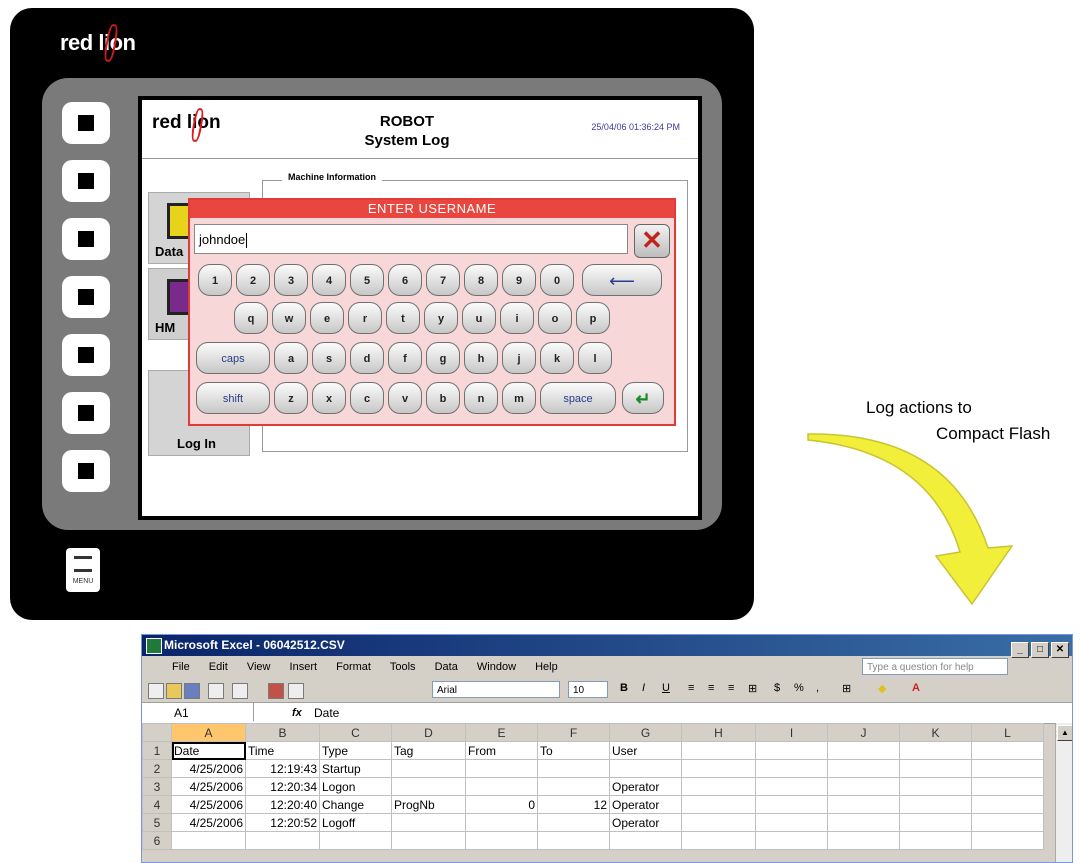 This screenshot has width=1087, height=863. What do you see at coordinates (441, 318) in the screenshot?
I see `key-y: y` at bounding box center [441, 318].